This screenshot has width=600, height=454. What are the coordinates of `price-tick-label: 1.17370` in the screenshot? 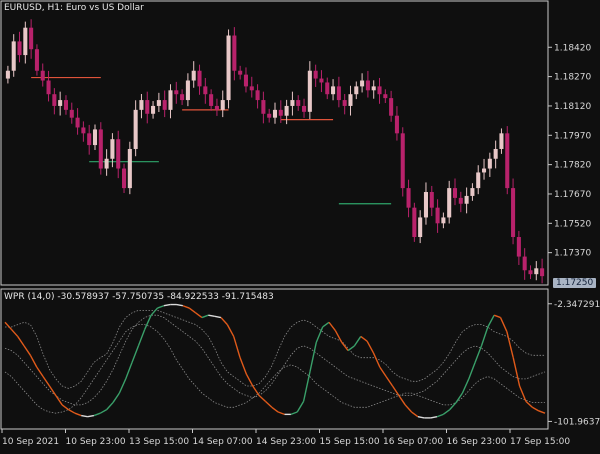 It's located at (572, 254).